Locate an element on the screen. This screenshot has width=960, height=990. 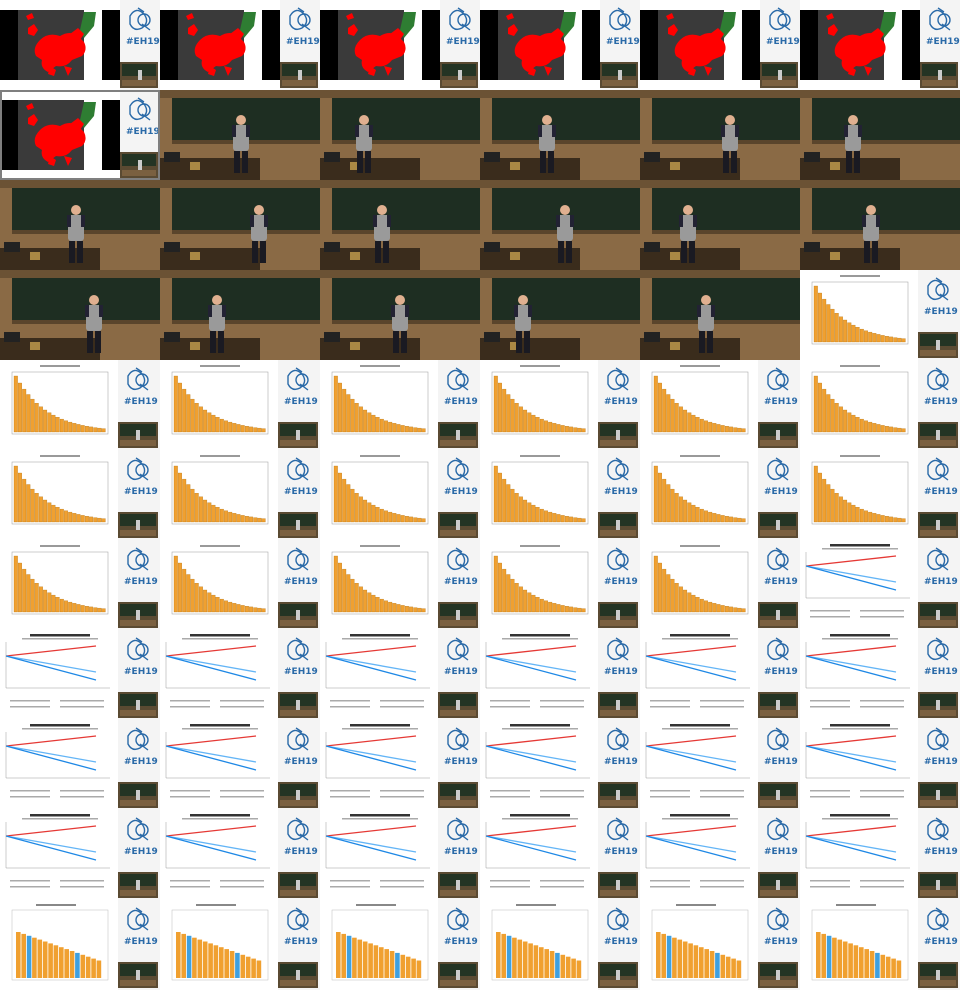
ranked-bar-slide: #EH19 is located at coordinates (240, 945).